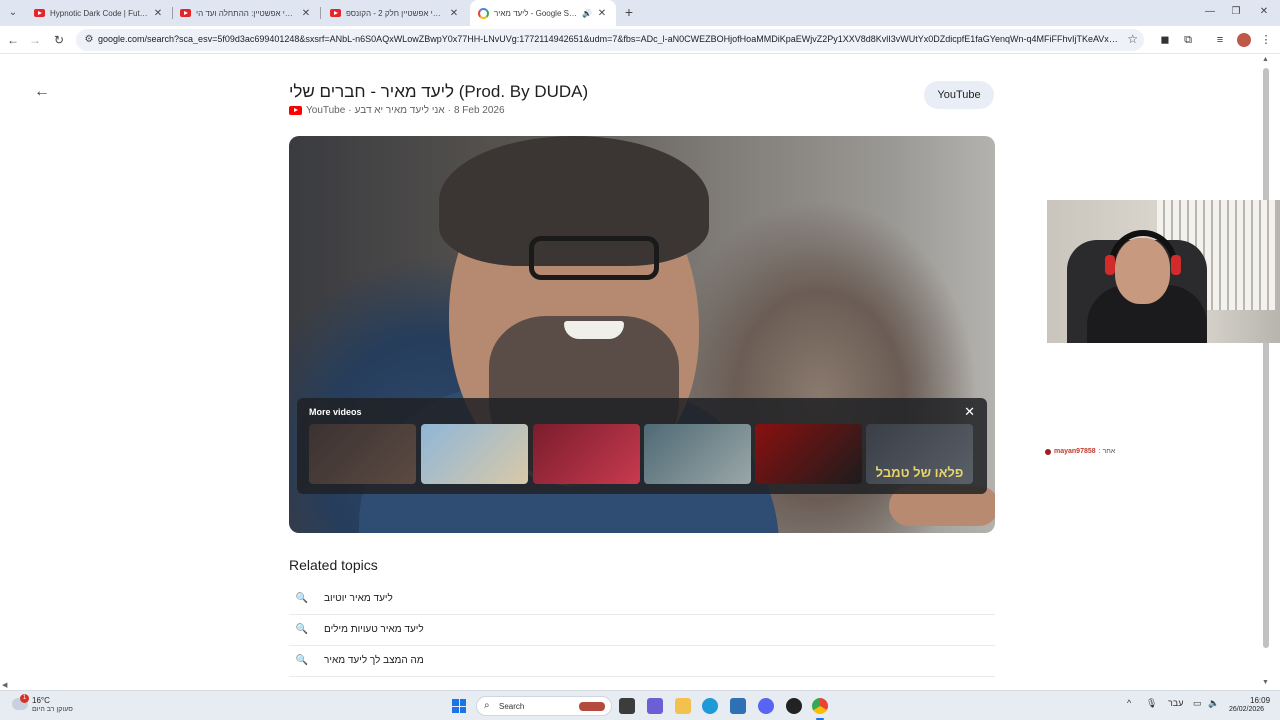 The image size is (1280, 720). I want to click on more-videos-panel: More videos ✕ פלאו של טמבל, so click(642, 446).